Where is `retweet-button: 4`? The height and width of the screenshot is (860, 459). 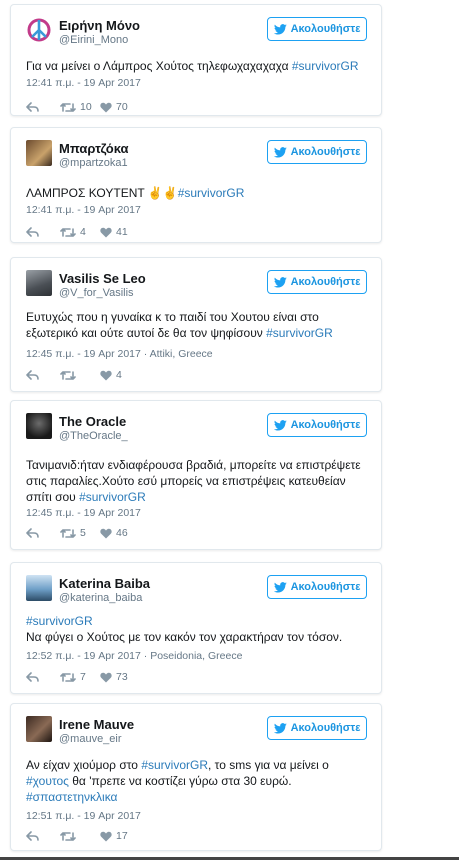
retweet-button: 4 is located at coordinates (80, 232).